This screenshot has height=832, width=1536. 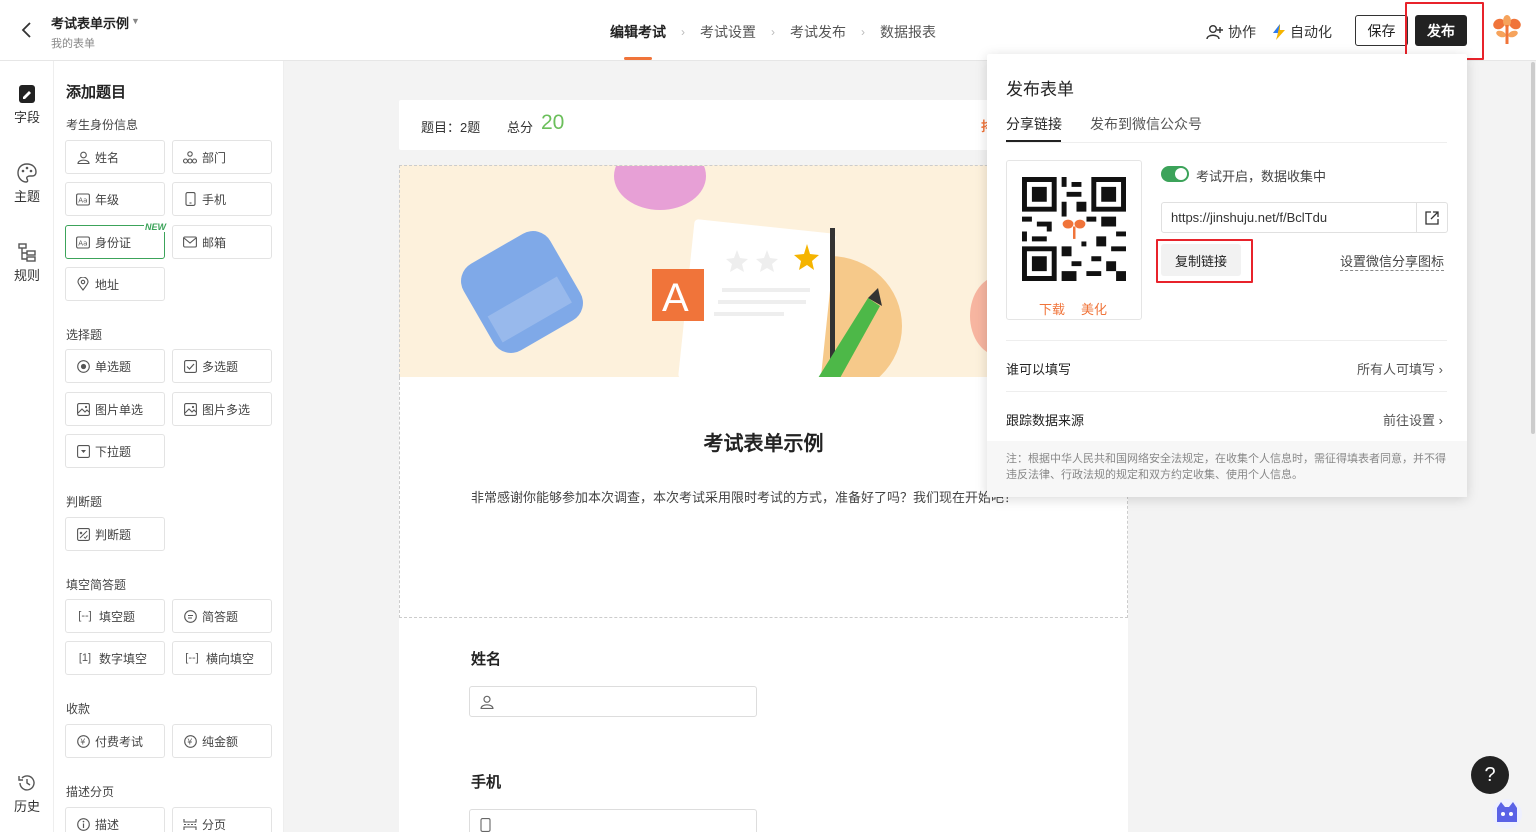 I want to click on field-phone: 手机, so click(x=222, y=199).